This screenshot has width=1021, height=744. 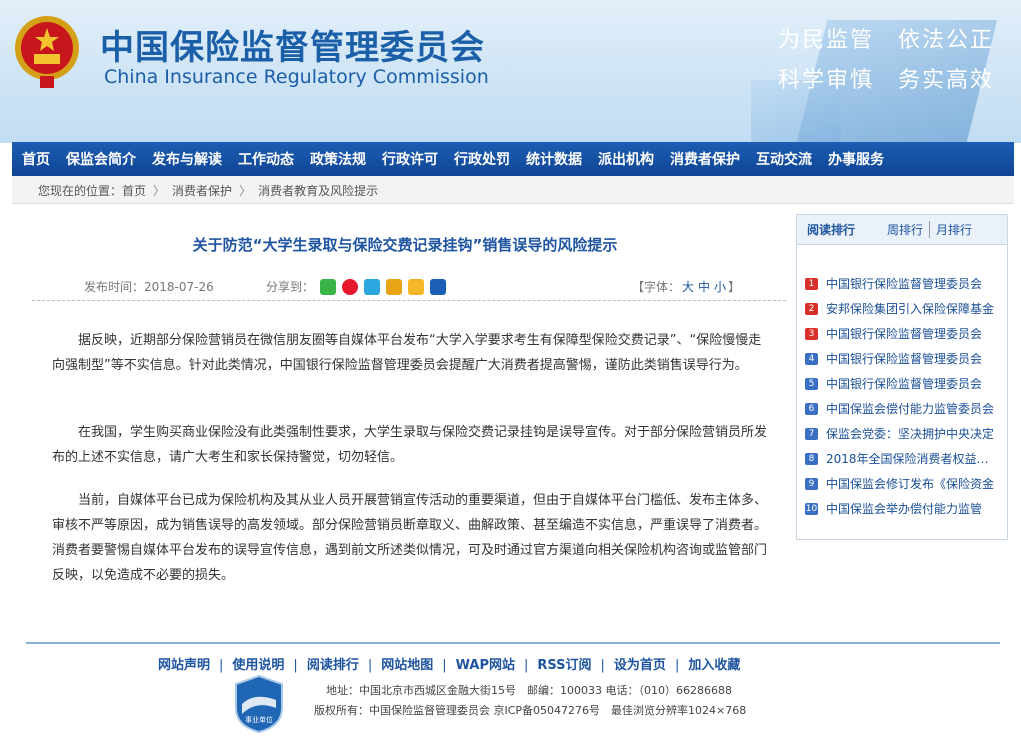 What do you see at coordinates (886, 80) in the screenshot?
I see `slogan-line-2: 科学审慎 务实高效` at bounding box center [886, 80].